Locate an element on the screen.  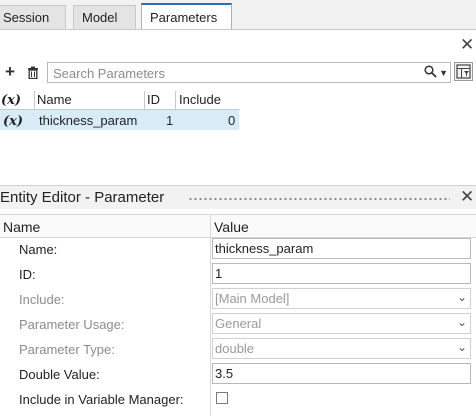
parameter-type-select: double ⌄ is located at coordinates (341, 348).